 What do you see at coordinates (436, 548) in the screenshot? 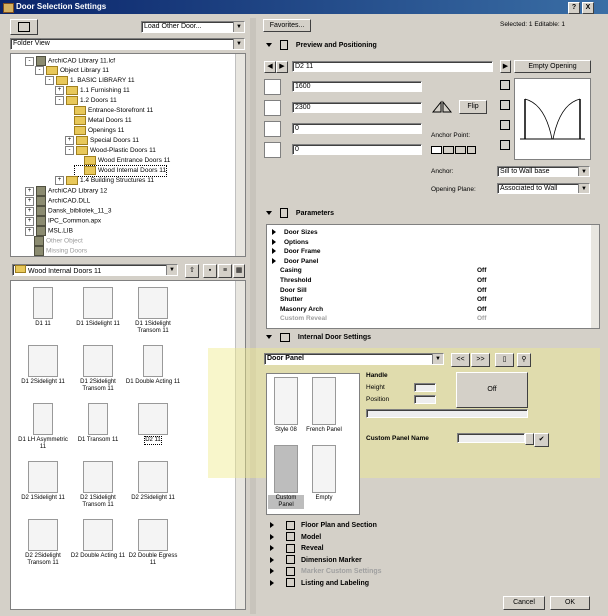
I see `section-header: Reveal` at bounding box center [436, 548].